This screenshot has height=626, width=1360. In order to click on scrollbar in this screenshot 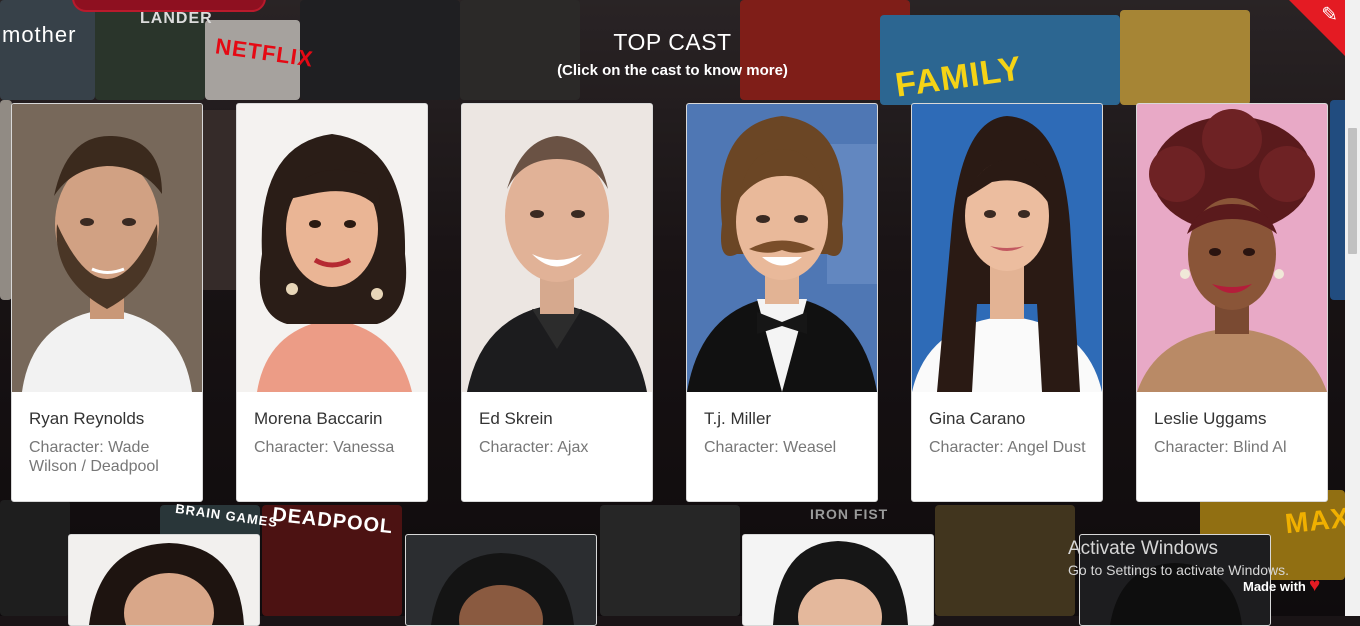, I will do `click(1352, 308)`.